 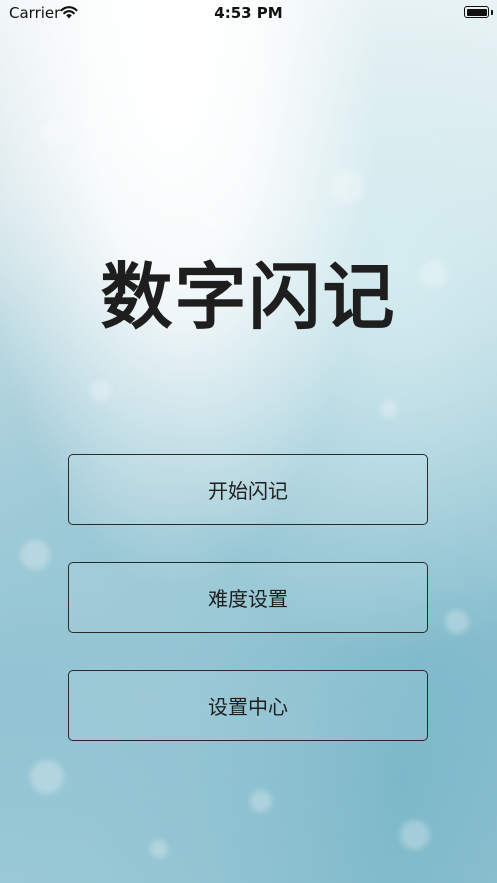 I want to click on app-title: 数字闪记, so click(x=248, y=297).